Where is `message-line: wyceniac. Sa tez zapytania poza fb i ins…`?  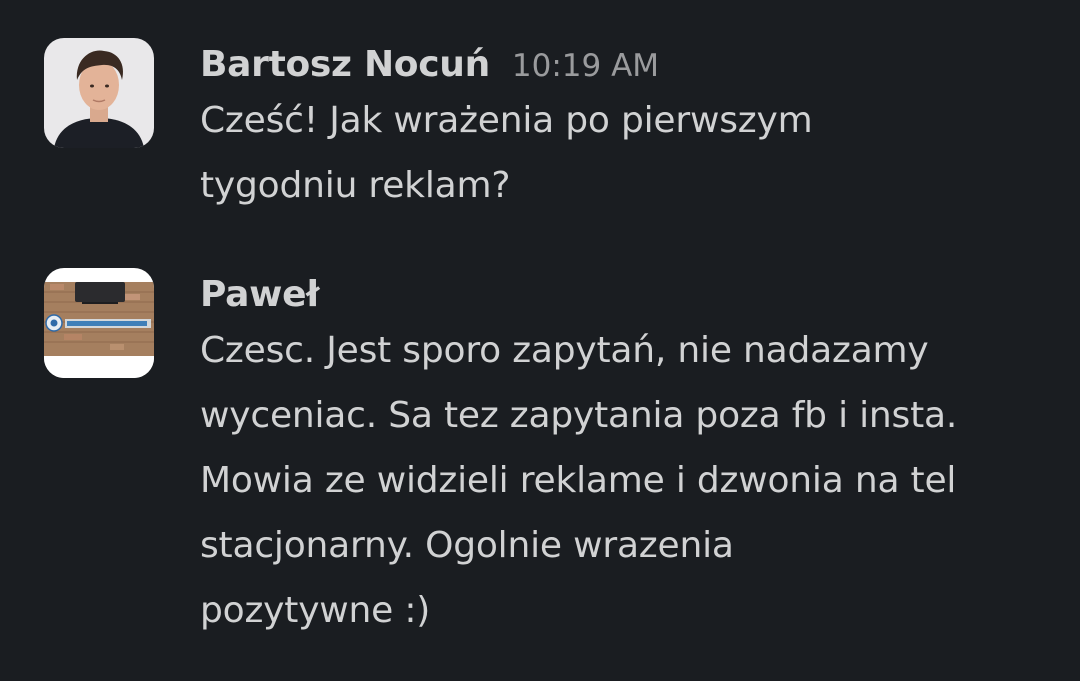 message-line: wyceniac. Sa tez zapytania poza fb i ins… is located at coordinates (579, 415).